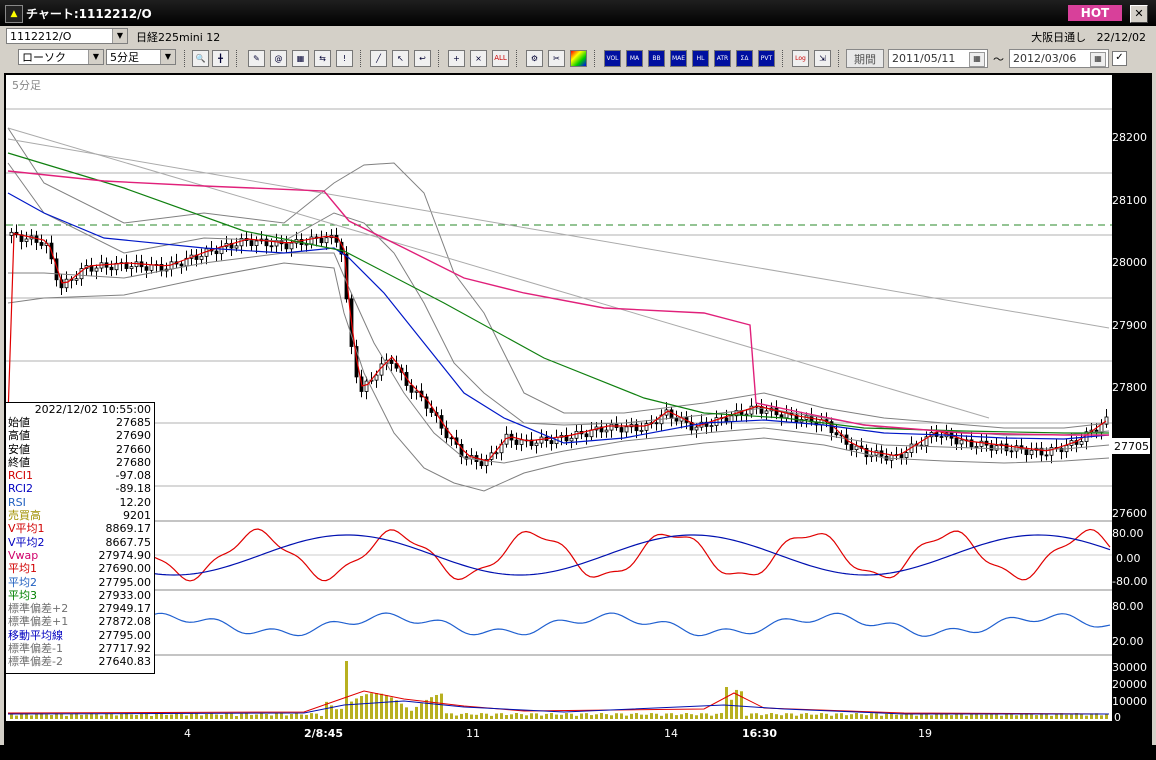 The image size is (1156, 760). Describe the element at coordinates (61, 57) in the screenshot. I see `chart-type-select: ローソク ▼` at that location.